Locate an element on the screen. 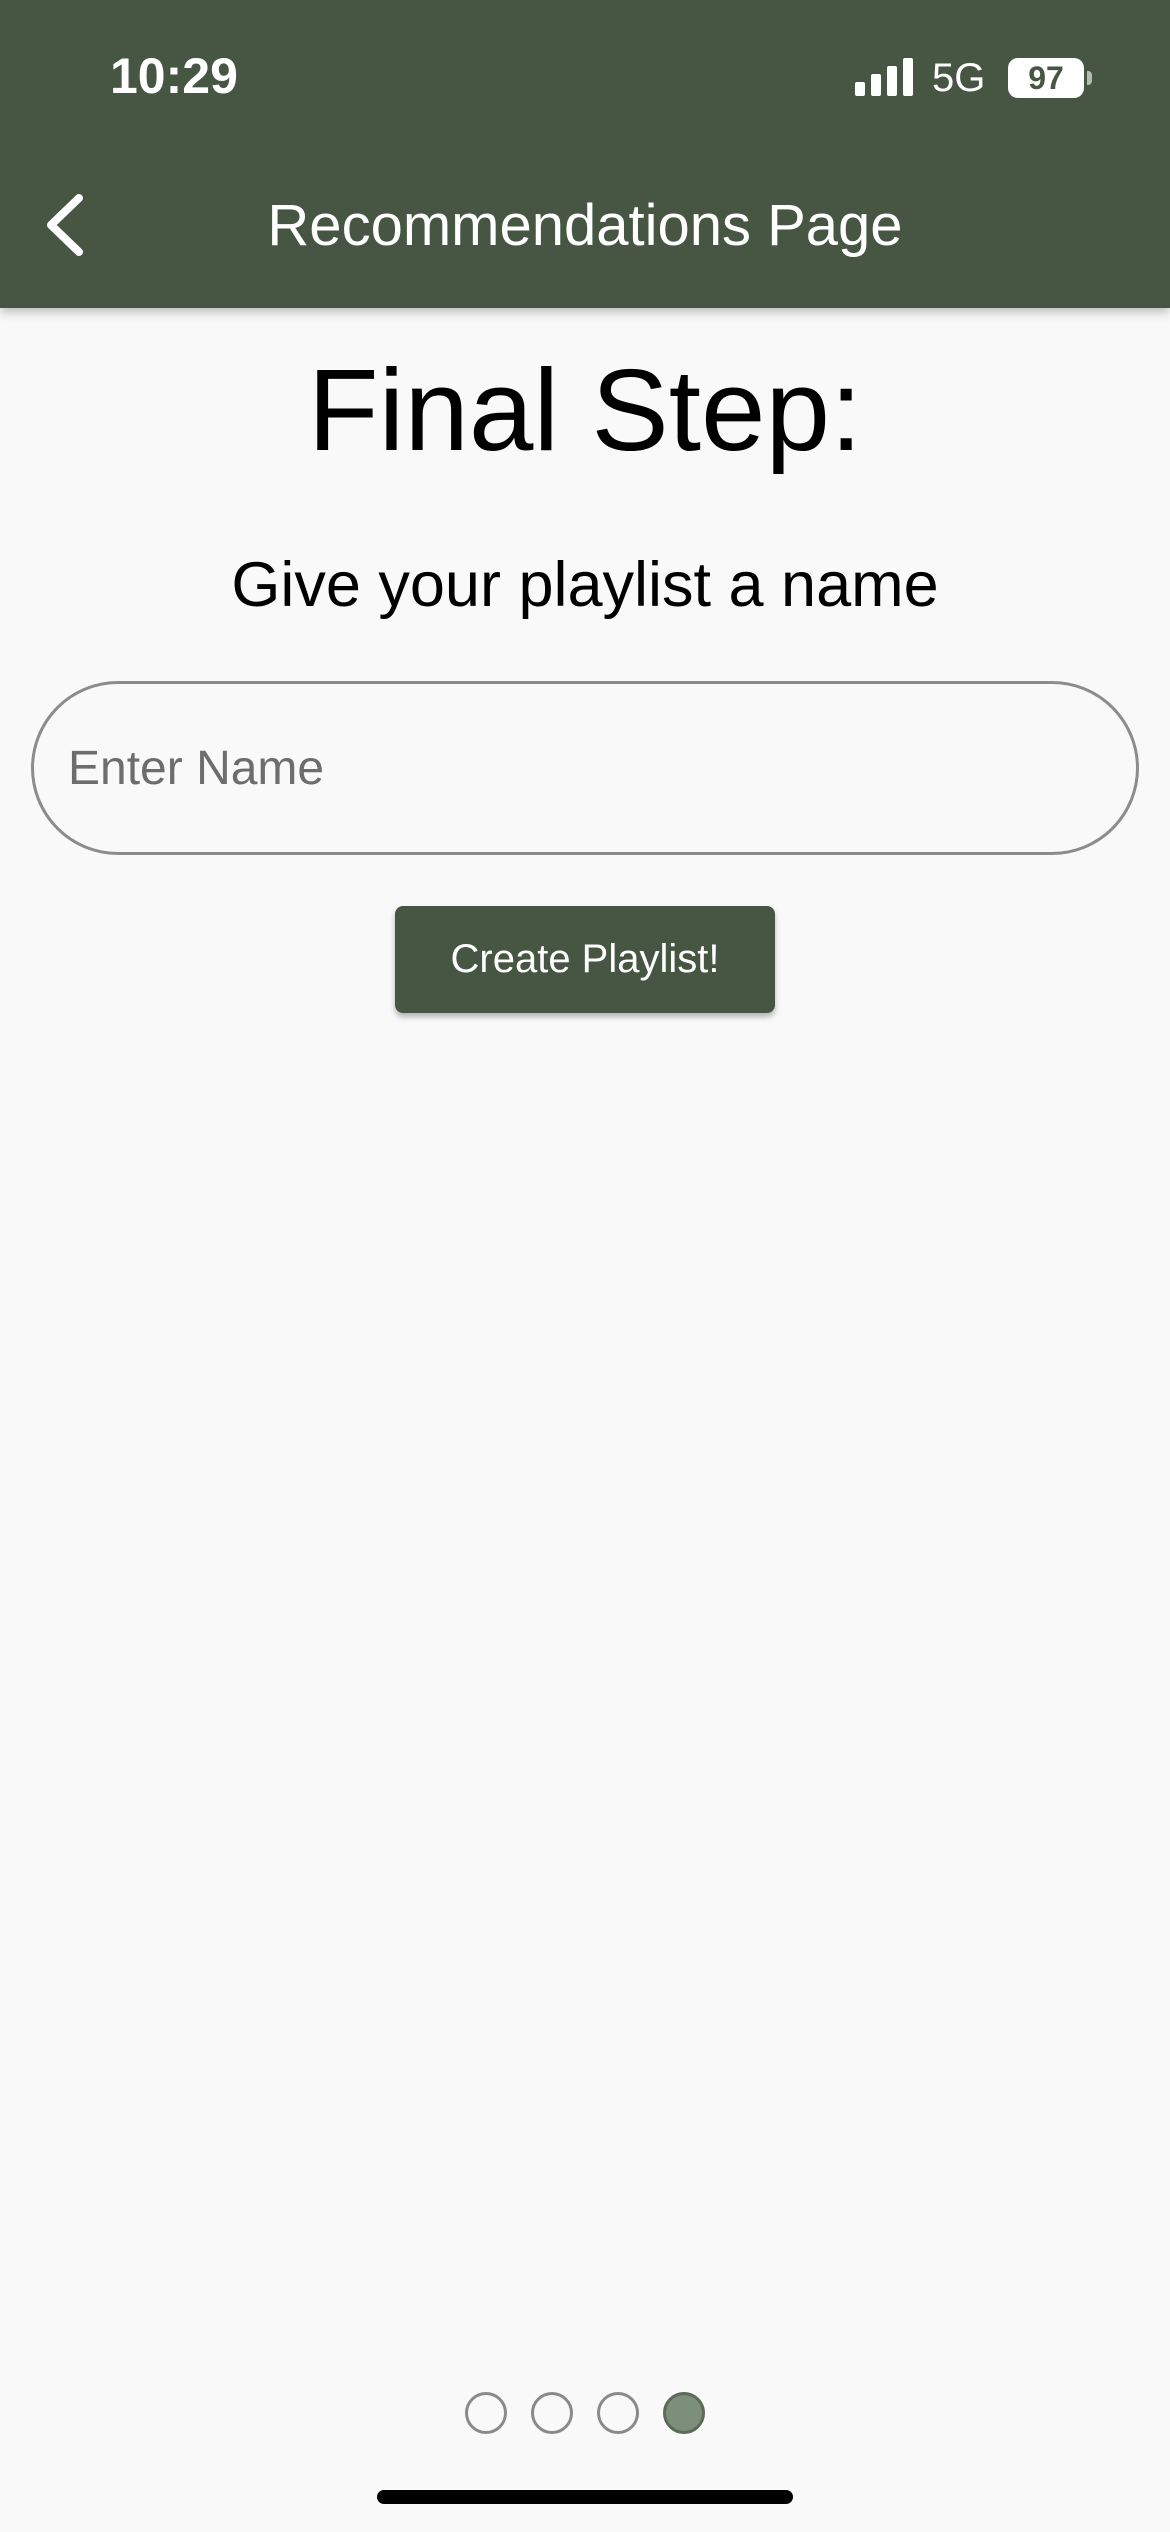 Image resolution: width=1170 pixels, height=2532 pixels. status-time: 10:29 is located at coordinates (174, 76).